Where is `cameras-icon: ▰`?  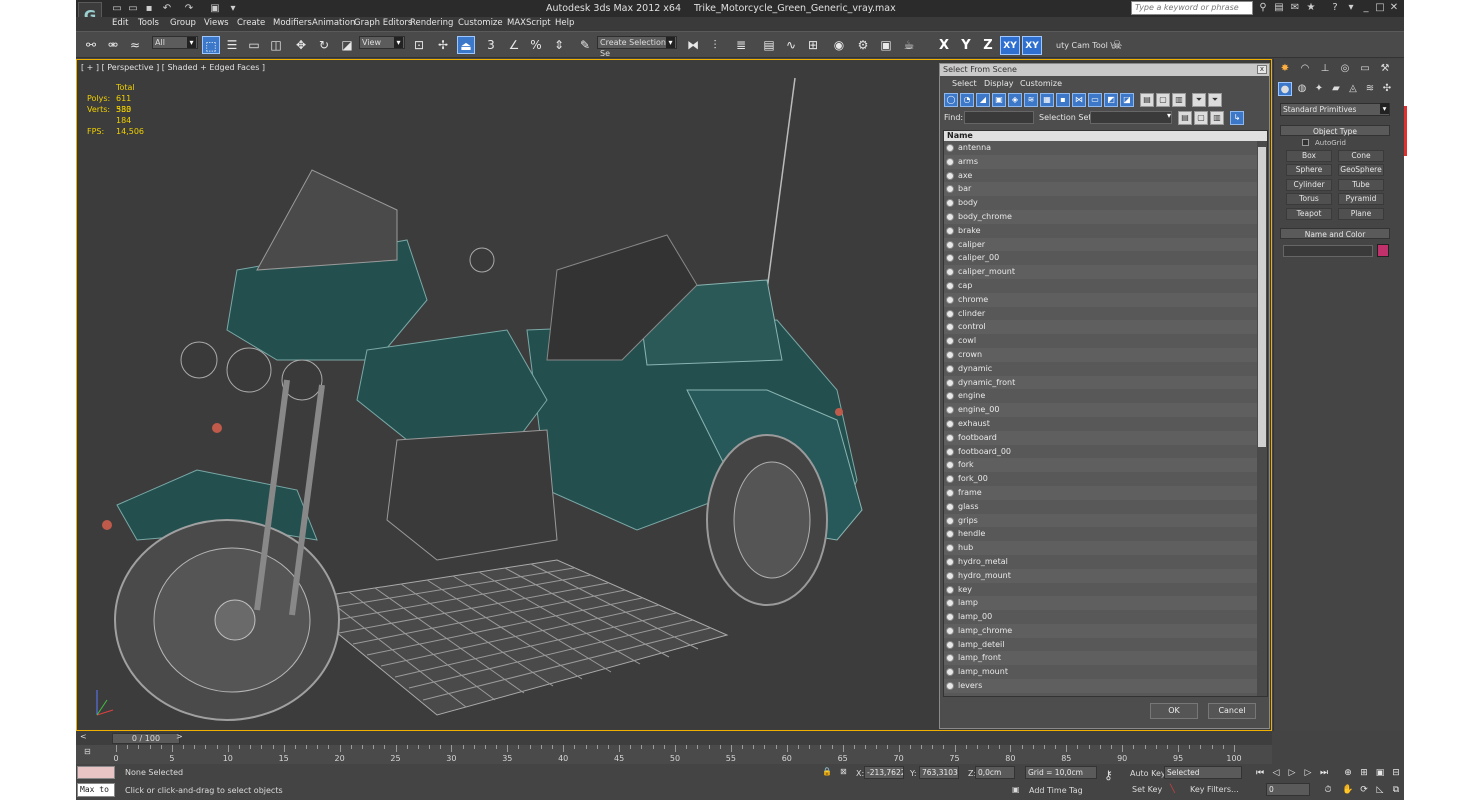
cameras-icon: ▰ is located at coordinates (1336, 89).